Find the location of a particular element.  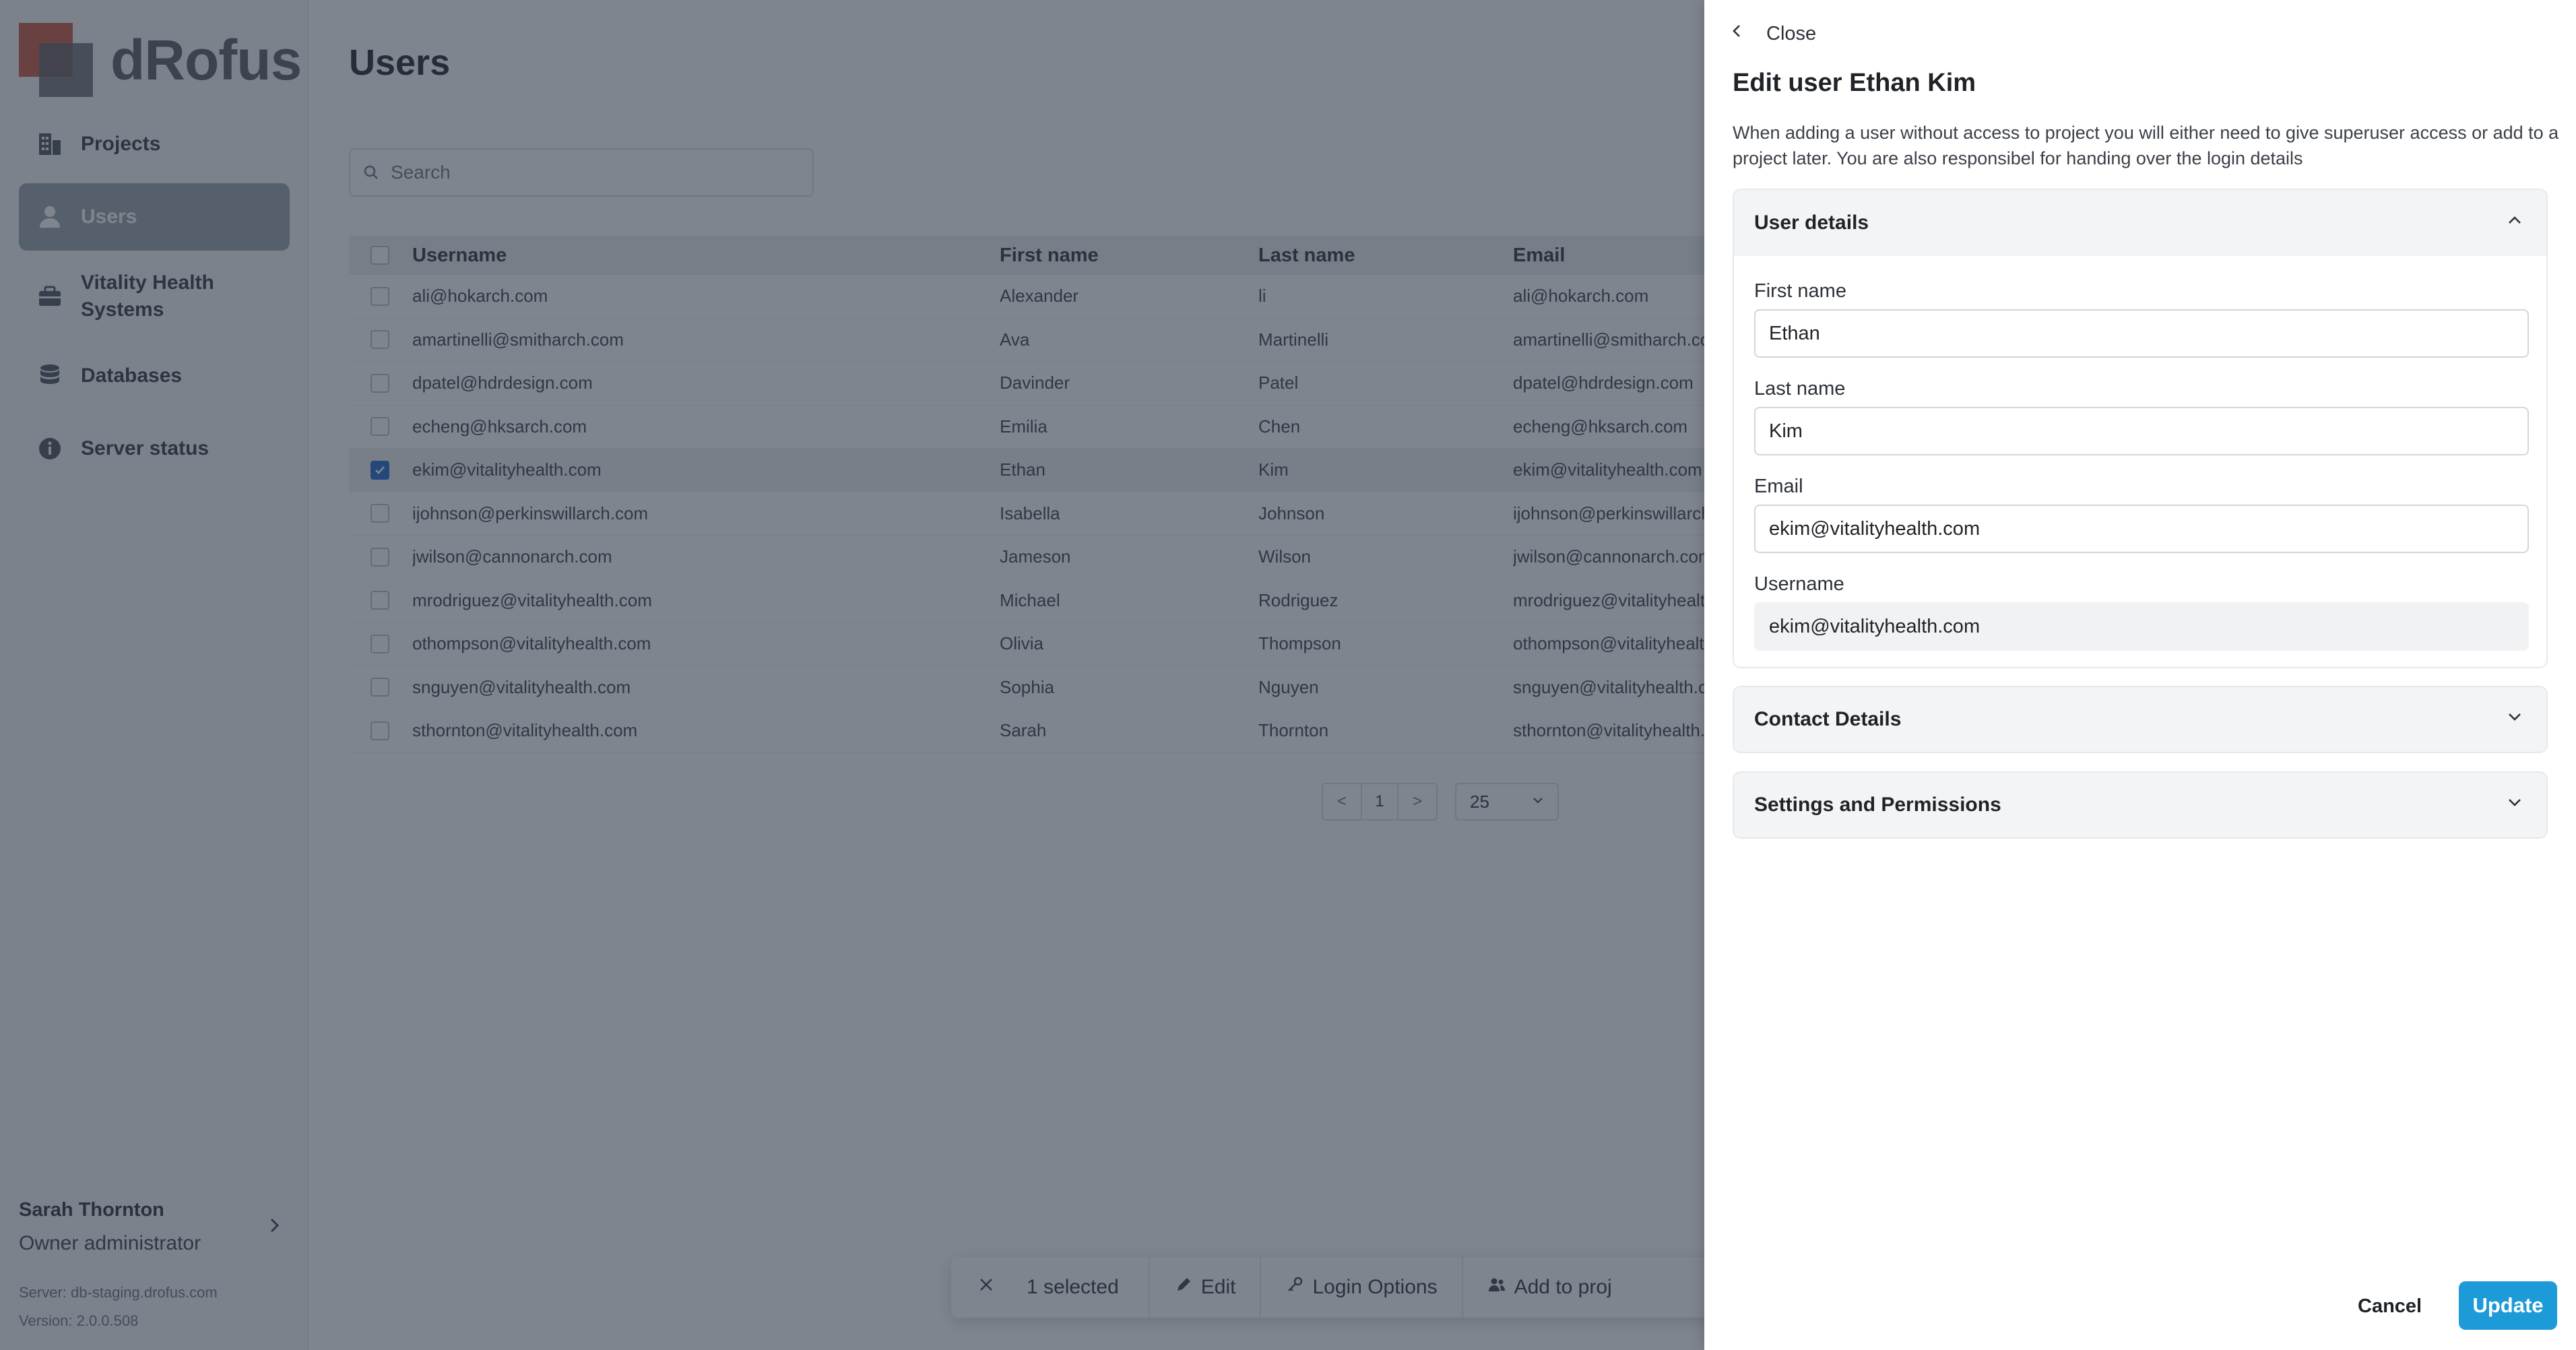

next-page-button: > is located at coordinates (1417, 802).